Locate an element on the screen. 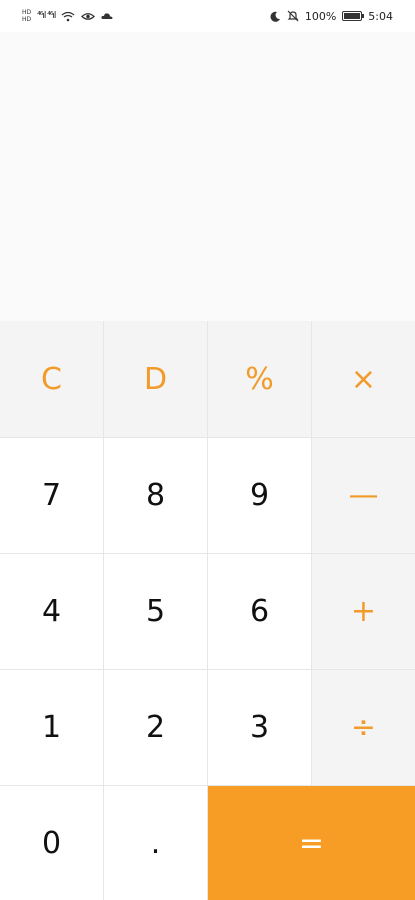 This screenshot has width=415, height=900. add-button: + is located at coordinates (363, 612).